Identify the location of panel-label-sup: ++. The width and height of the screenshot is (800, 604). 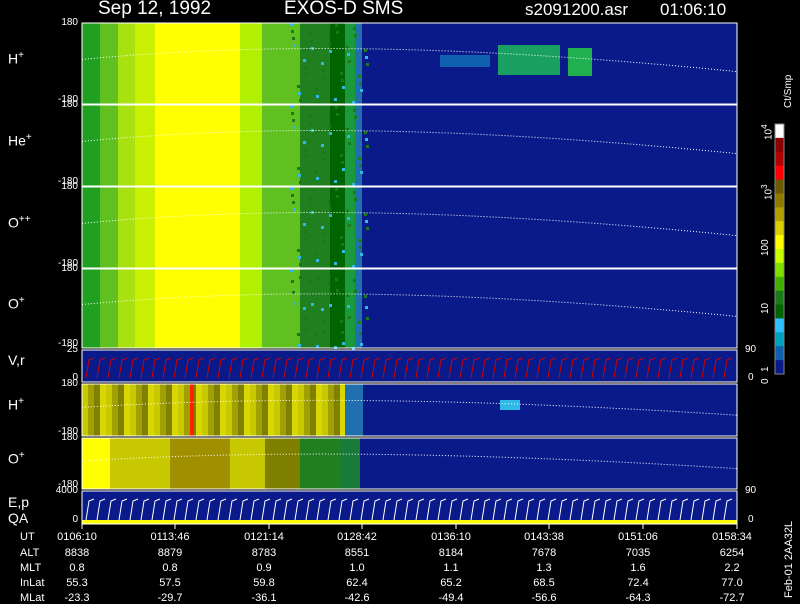
(24, 219).